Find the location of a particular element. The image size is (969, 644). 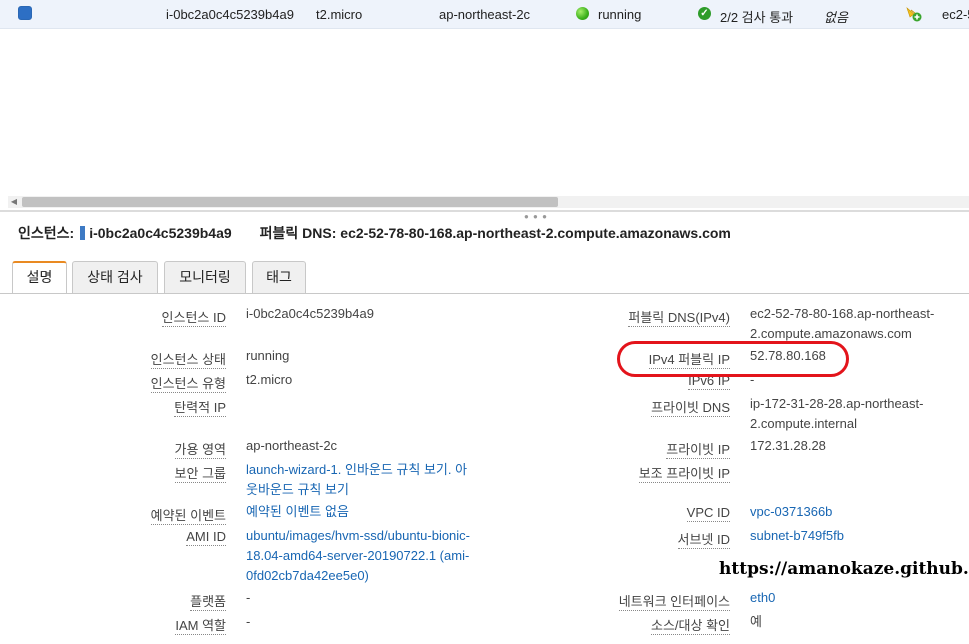

detail-label-availability-zone: 가용 영역 is located at coordinates (200, 450).